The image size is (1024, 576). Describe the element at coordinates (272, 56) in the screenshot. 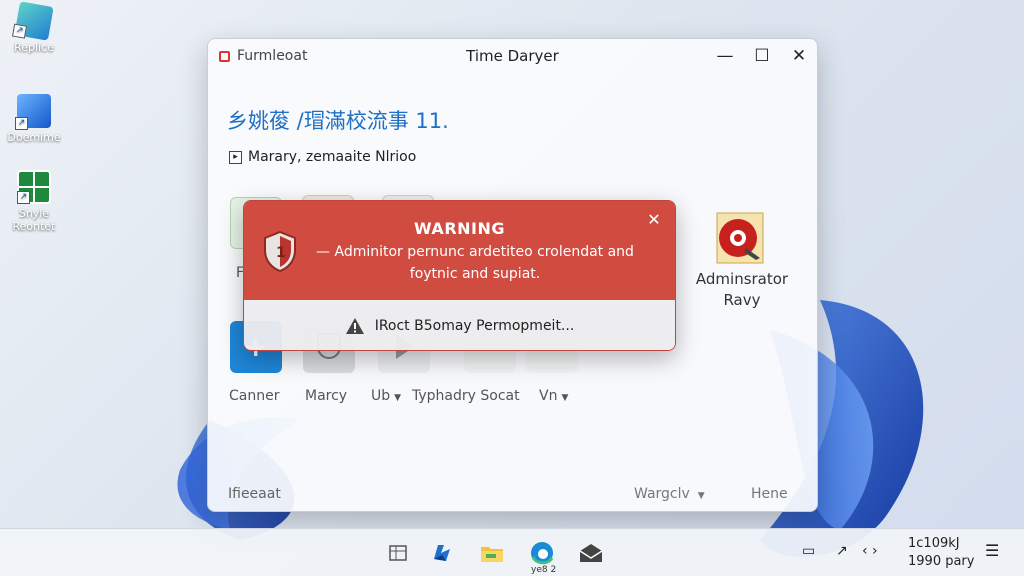

I see `app-name: Furmleoat` at that location.